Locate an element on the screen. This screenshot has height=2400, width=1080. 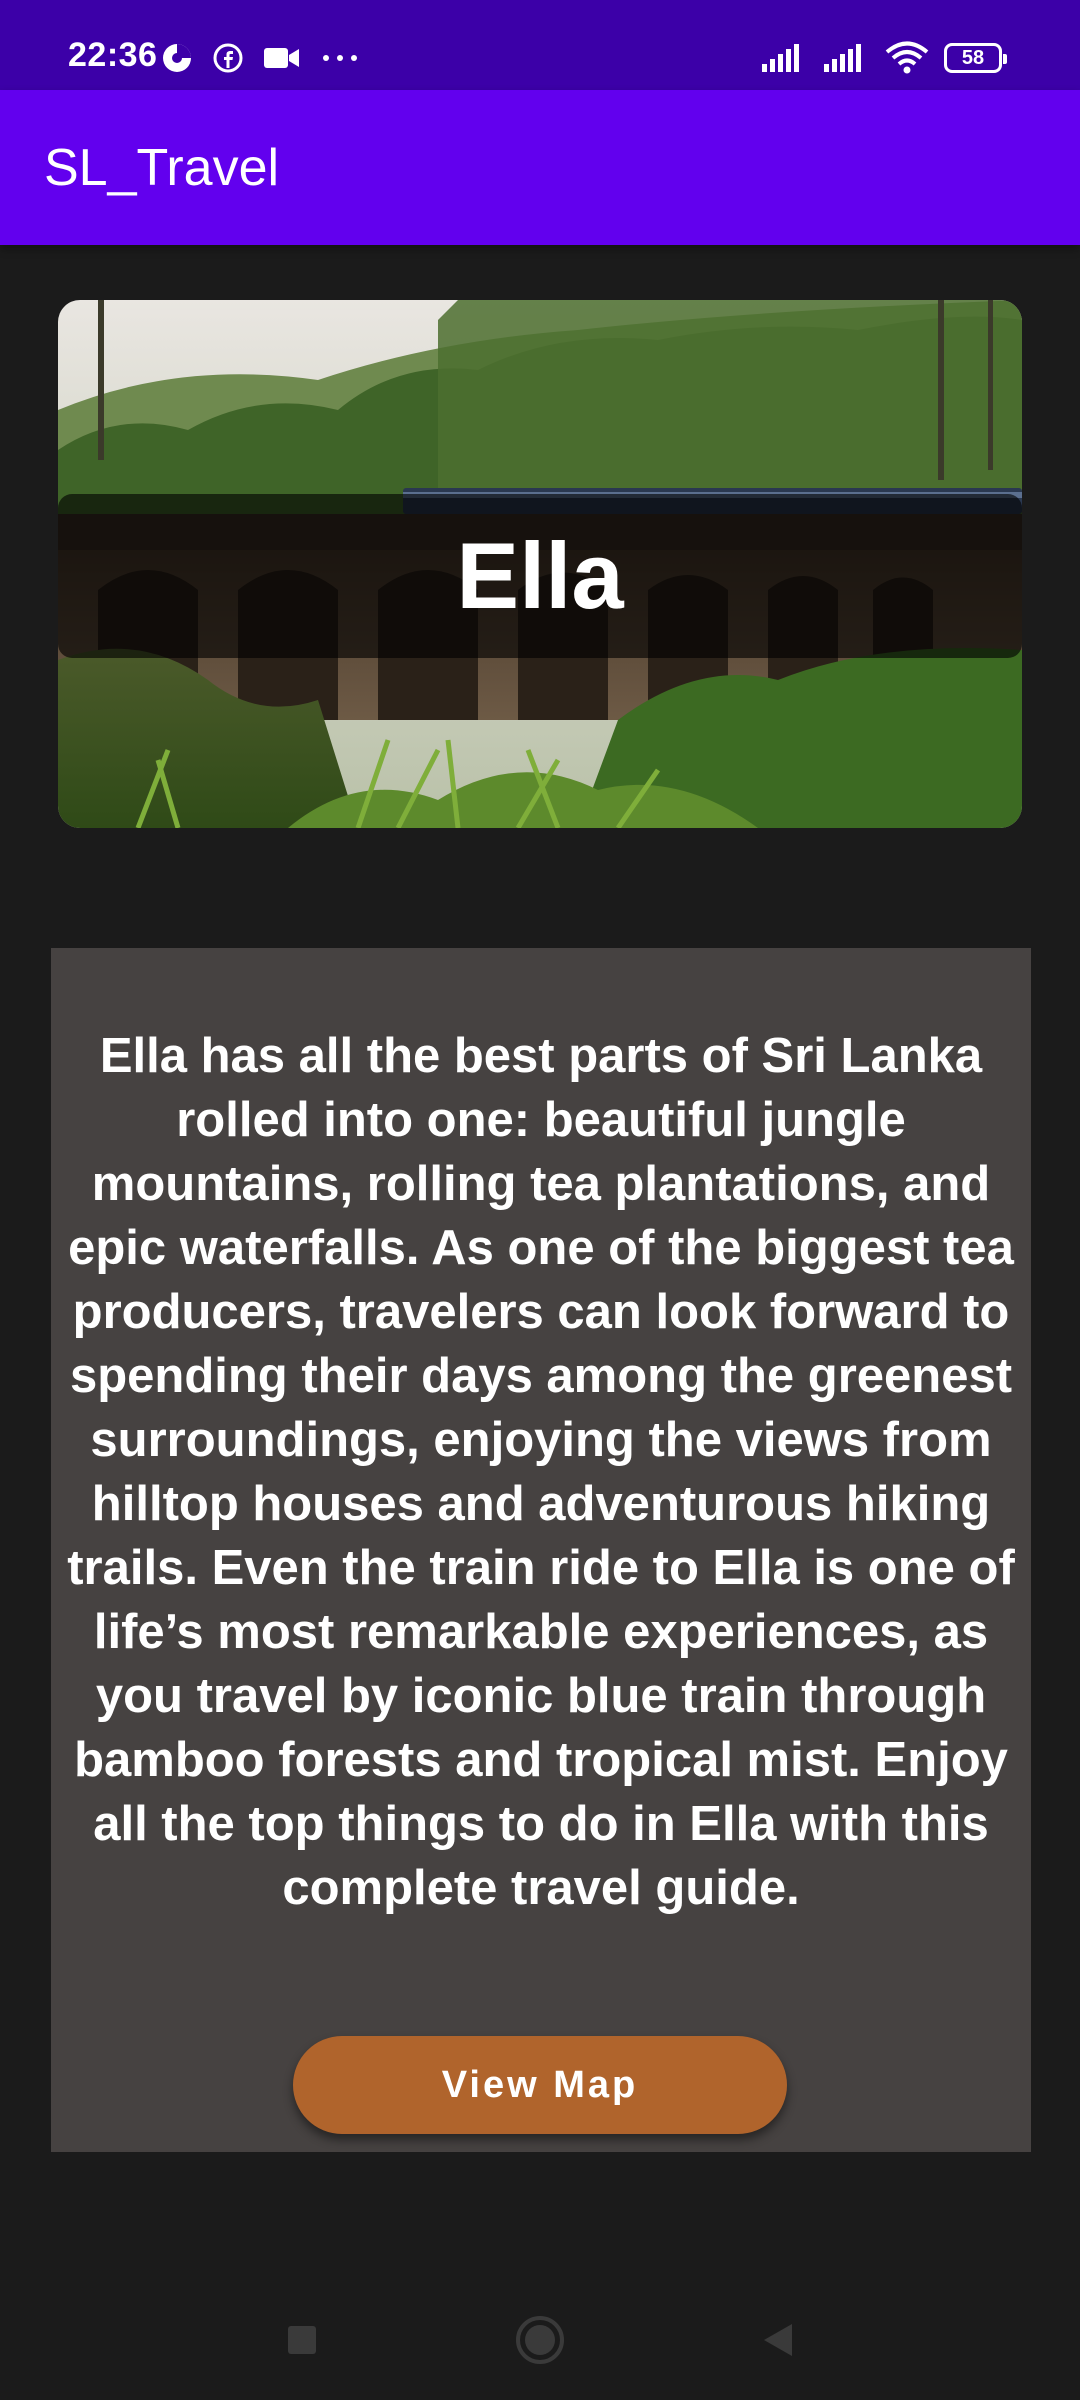
status-icons-right: 58 is located at coordinates (883, 58).